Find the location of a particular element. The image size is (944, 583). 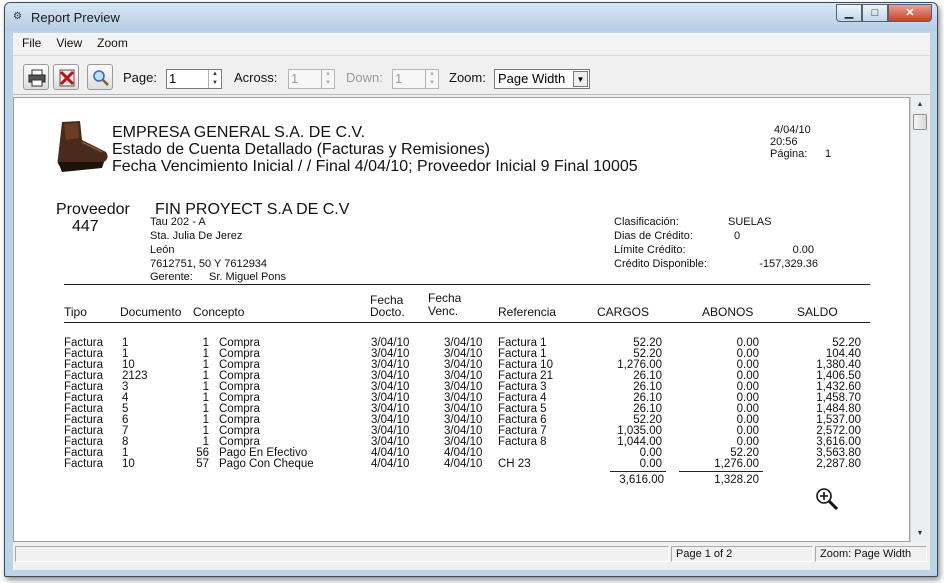

col-header-cargos: CARGOS is located at coordinates (623, 312).